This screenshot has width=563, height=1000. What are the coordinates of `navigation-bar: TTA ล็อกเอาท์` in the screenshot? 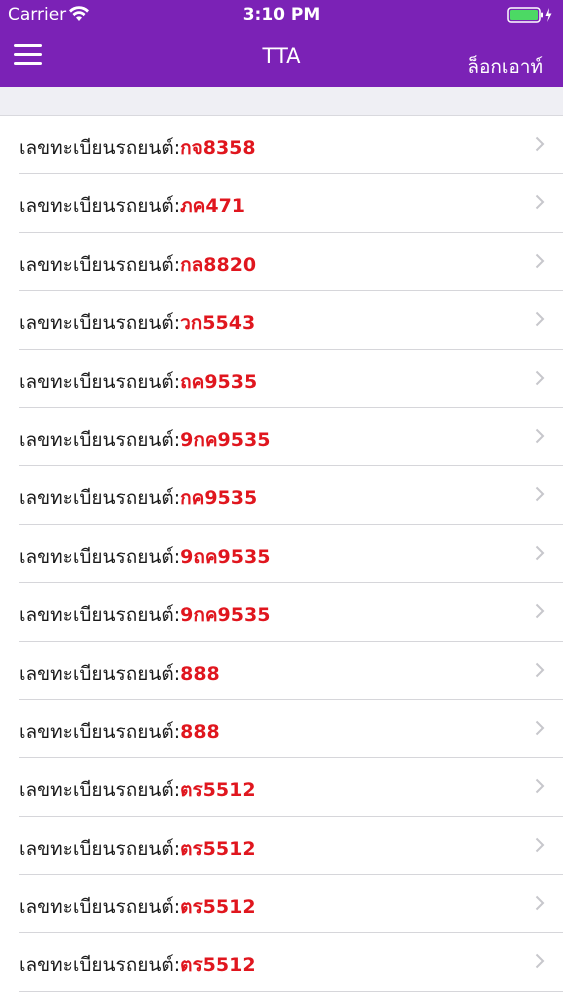 It's located at (281, 58).